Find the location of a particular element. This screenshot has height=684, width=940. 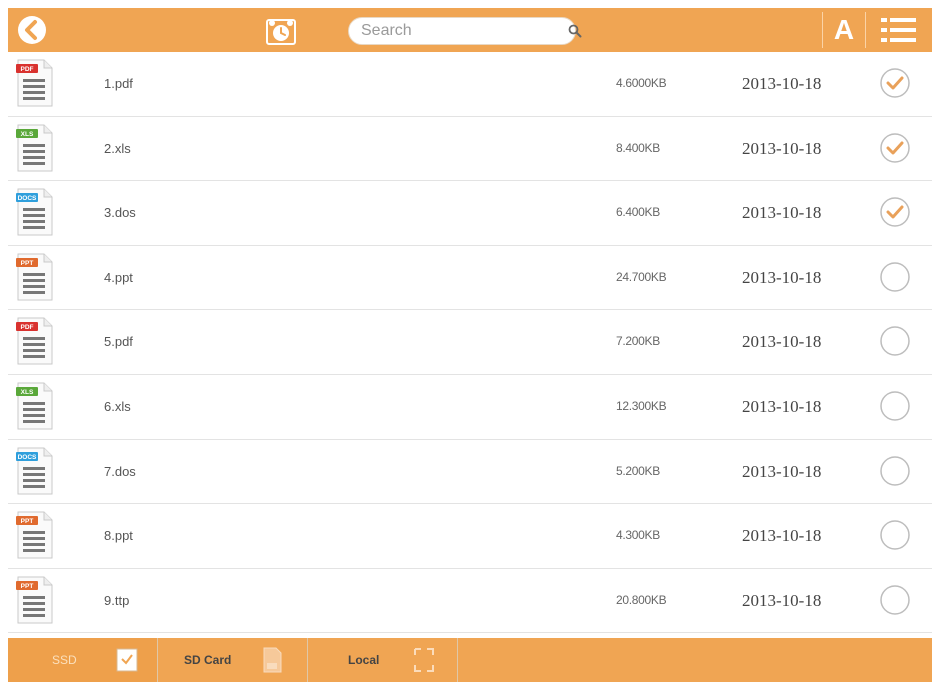

top-toolbar: A is located at coordinates (470, 30).